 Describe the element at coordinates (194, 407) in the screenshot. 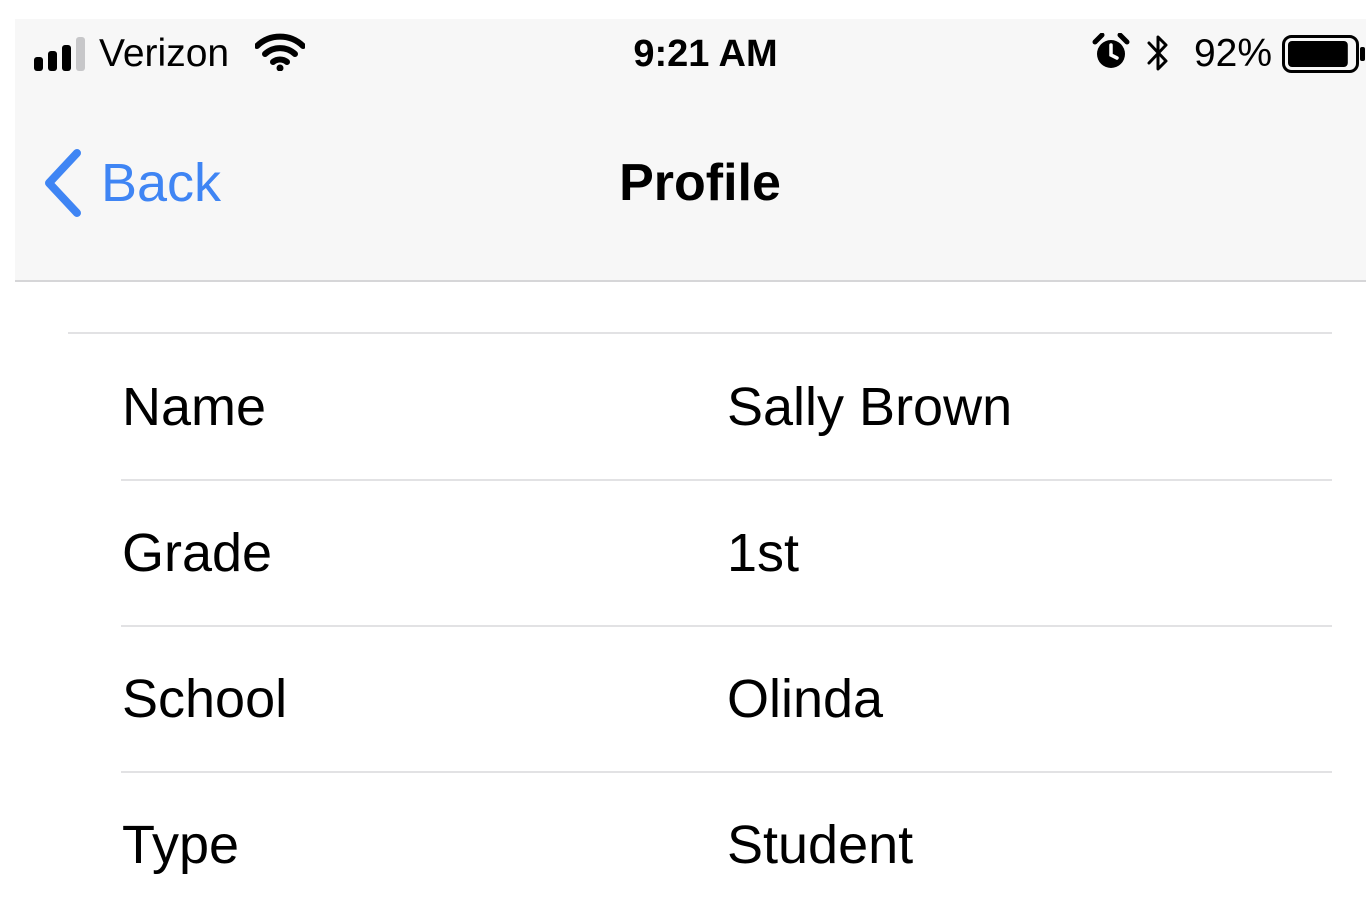

I see `row-label: Name` at that location.